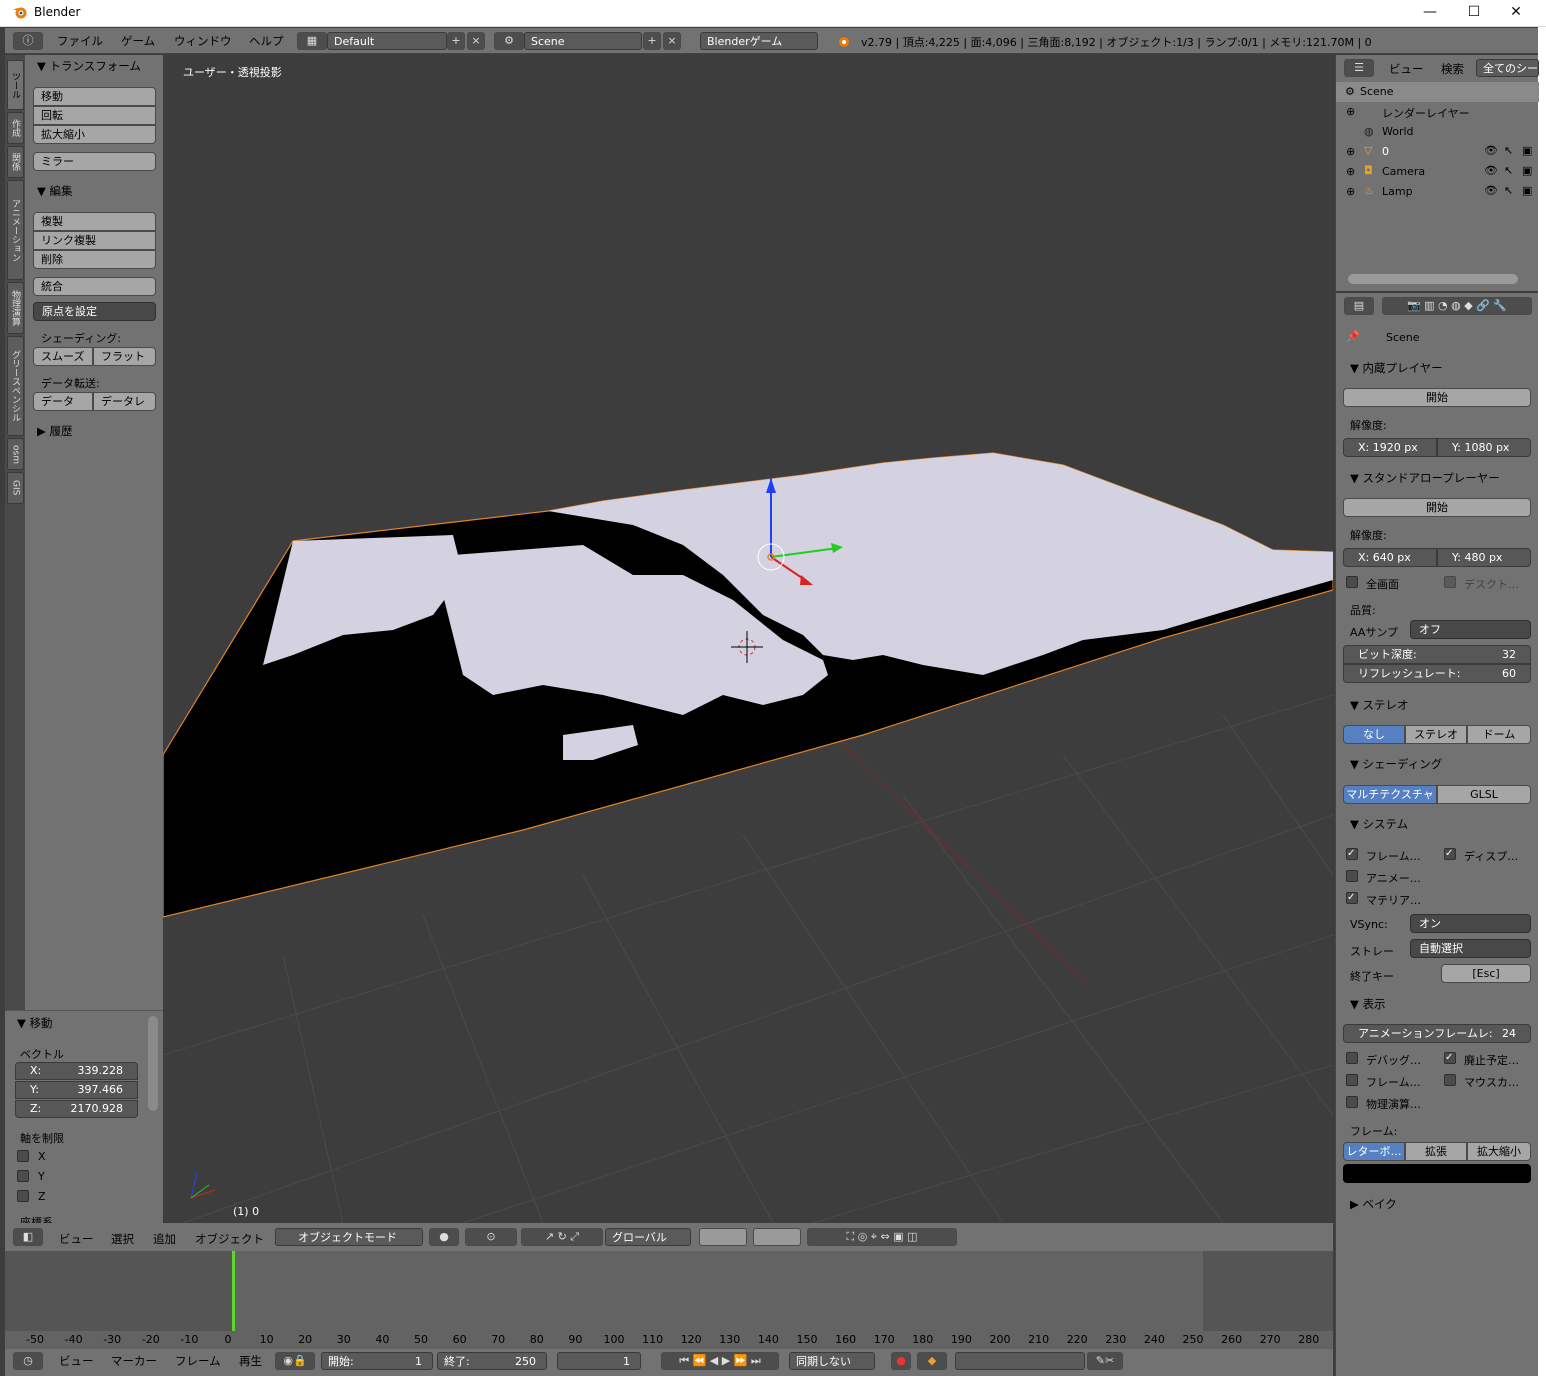 Image resolution: width=1546 pixels, height=1376 pixels. Describe the element at coordinates (250, 1361) in the screenshot. I see `timeline-menu-playback: 再生` at that location.